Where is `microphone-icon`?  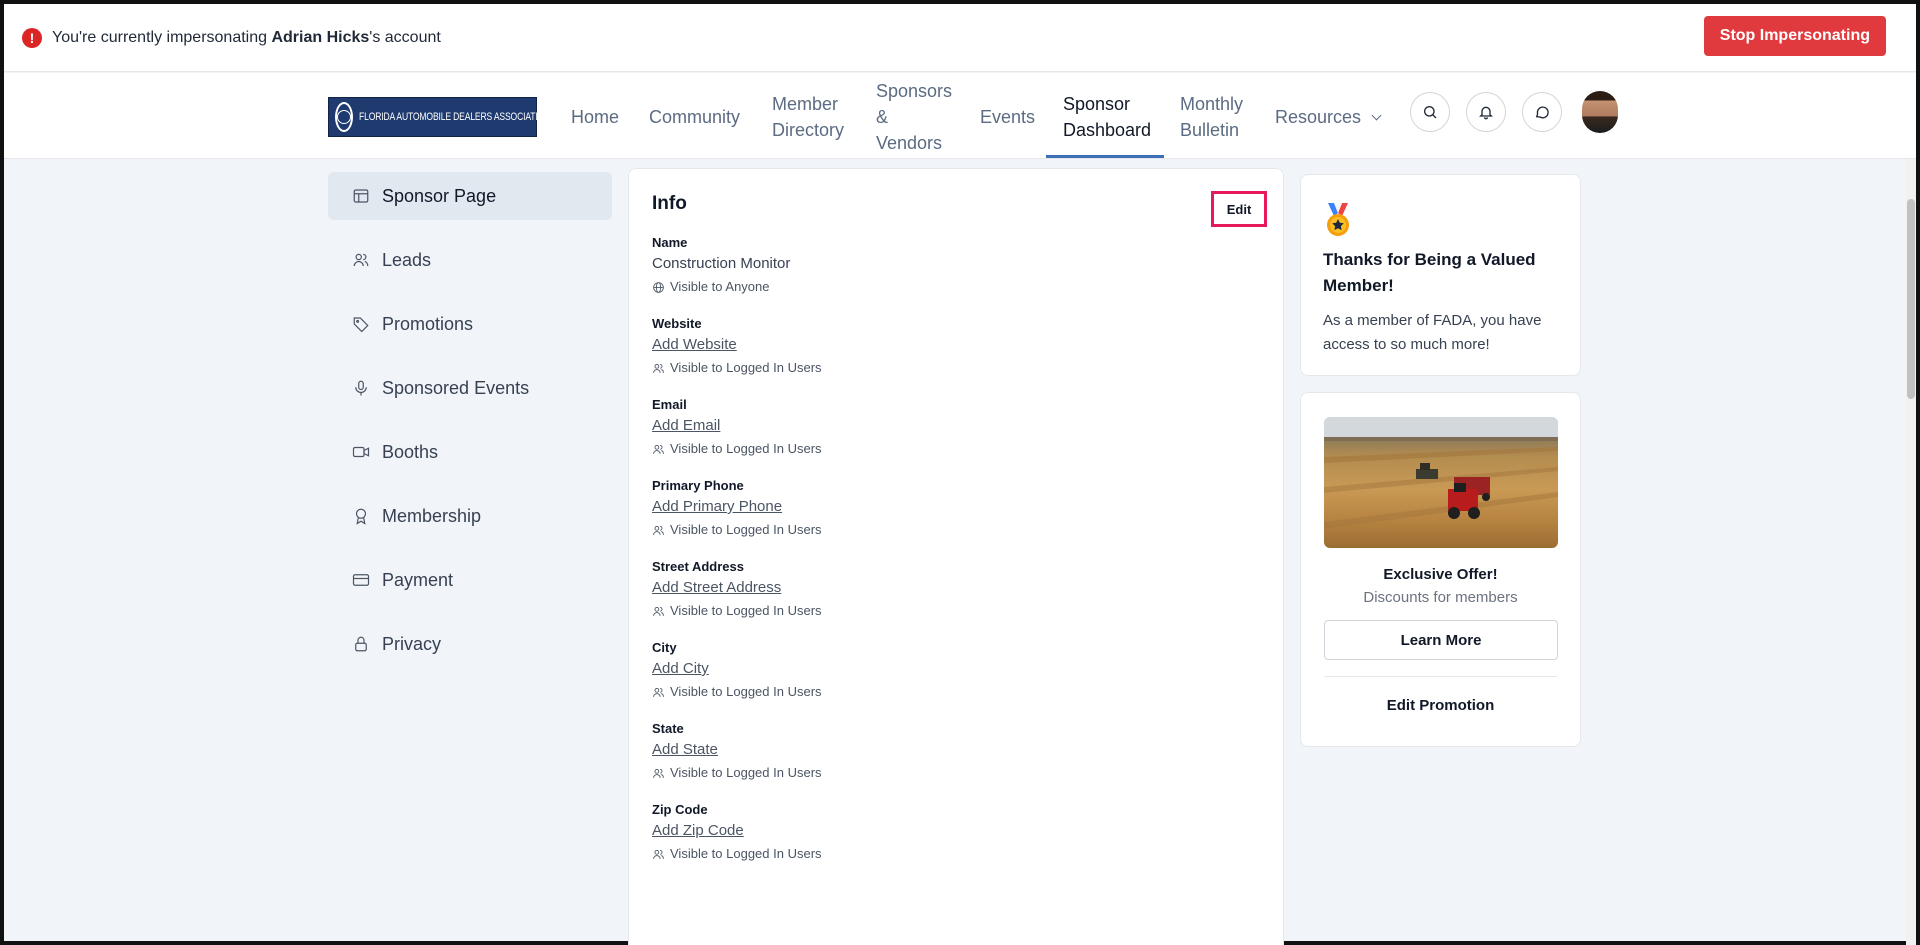
microphone-icon is located at coordinates (361, 388).